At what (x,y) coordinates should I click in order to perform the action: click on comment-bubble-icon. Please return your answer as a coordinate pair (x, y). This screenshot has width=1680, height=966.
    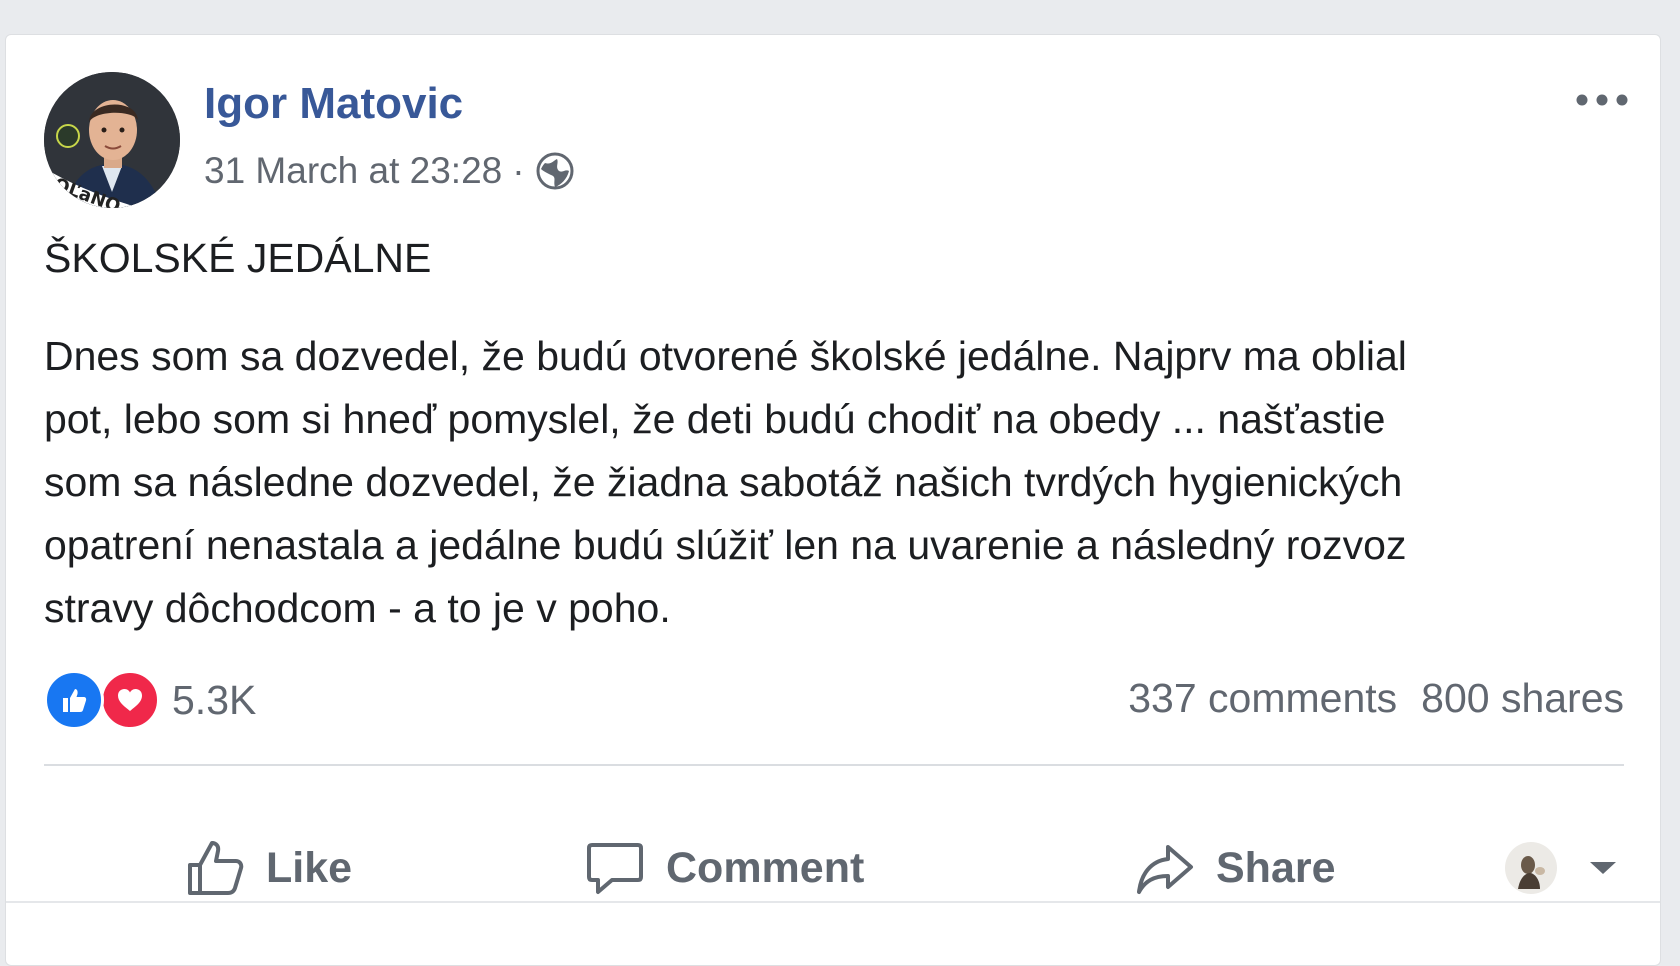
    Looking at the image, I should click on (615, 868).